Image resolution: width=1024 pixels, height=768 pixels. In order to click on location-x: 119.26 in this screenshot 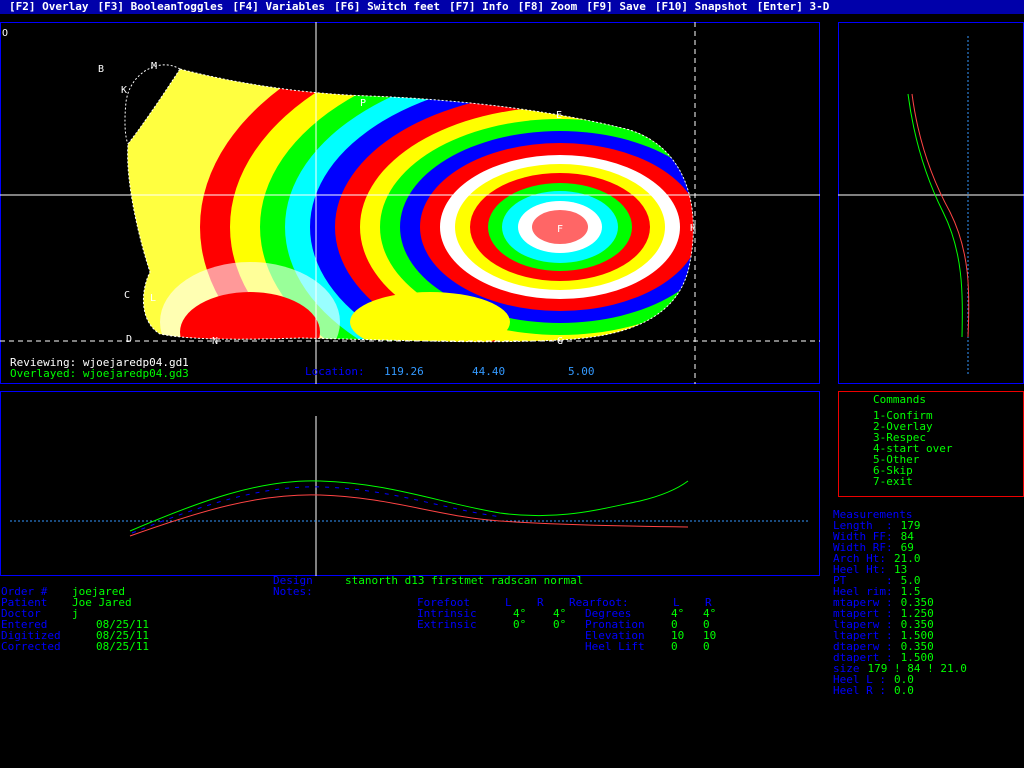, I will do `click(404, 371)`.